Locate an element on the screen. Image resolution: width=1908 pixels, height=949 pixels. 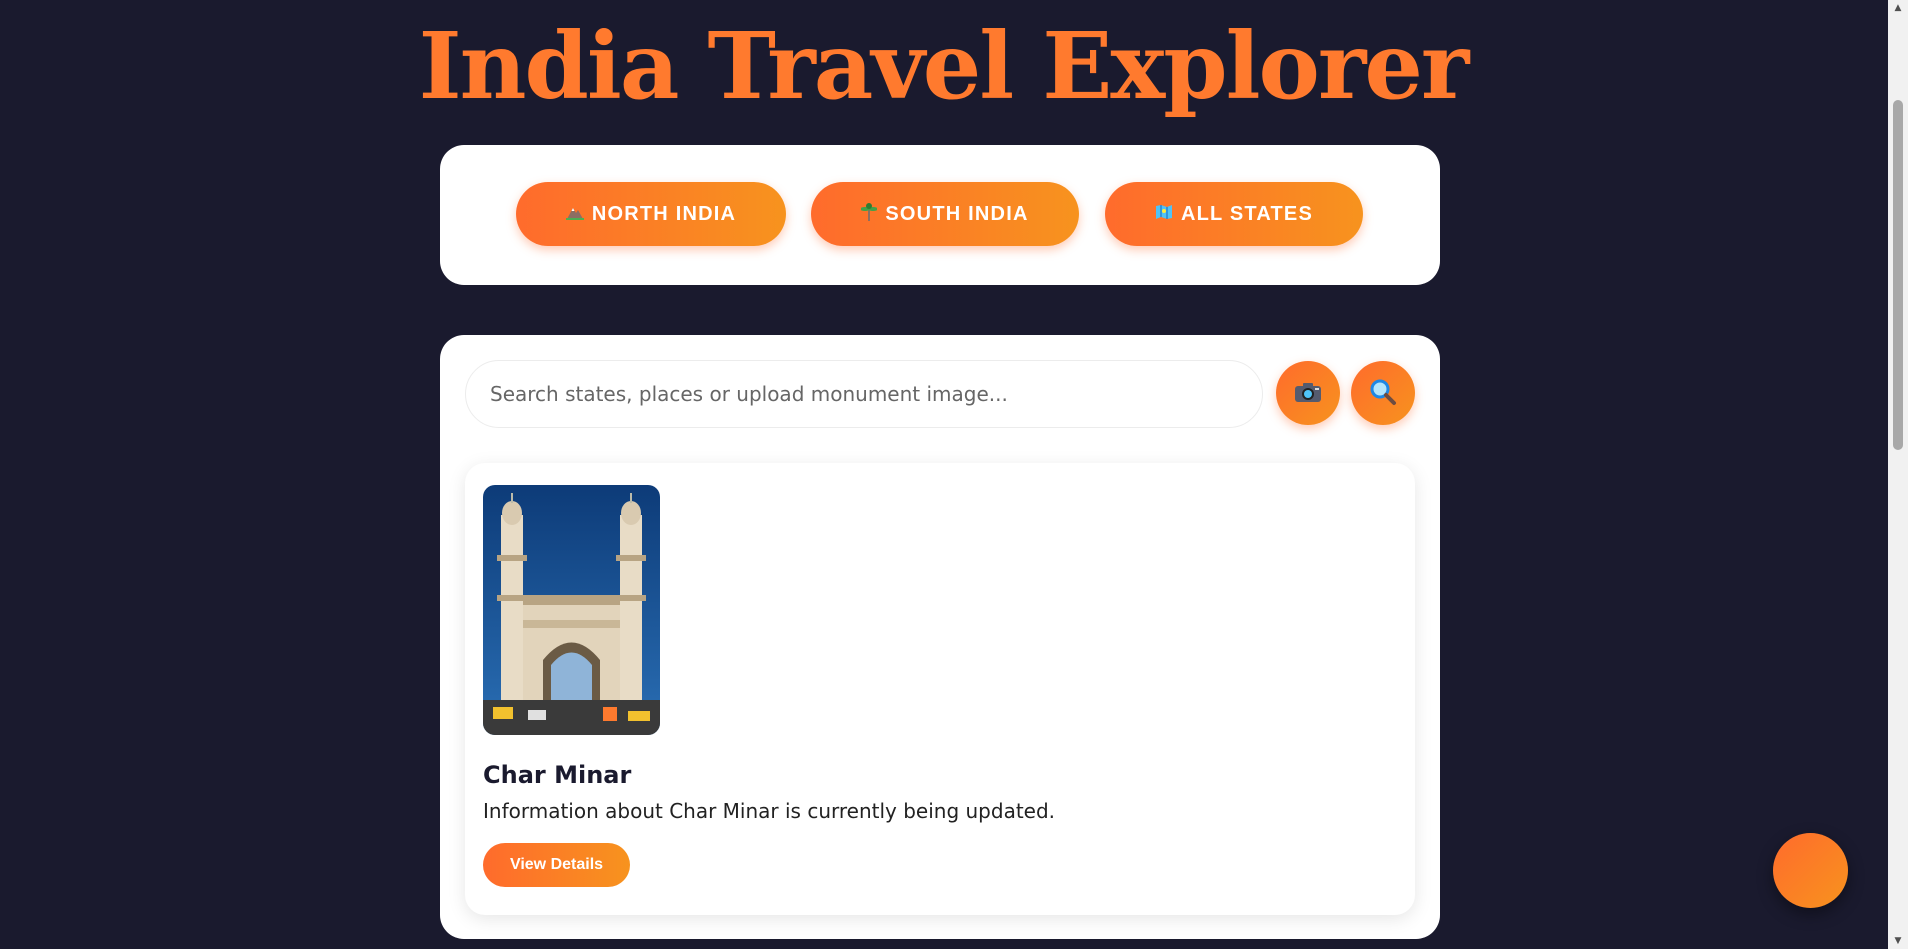
scrollbar-thumb is located at coordinates (1898, 275).